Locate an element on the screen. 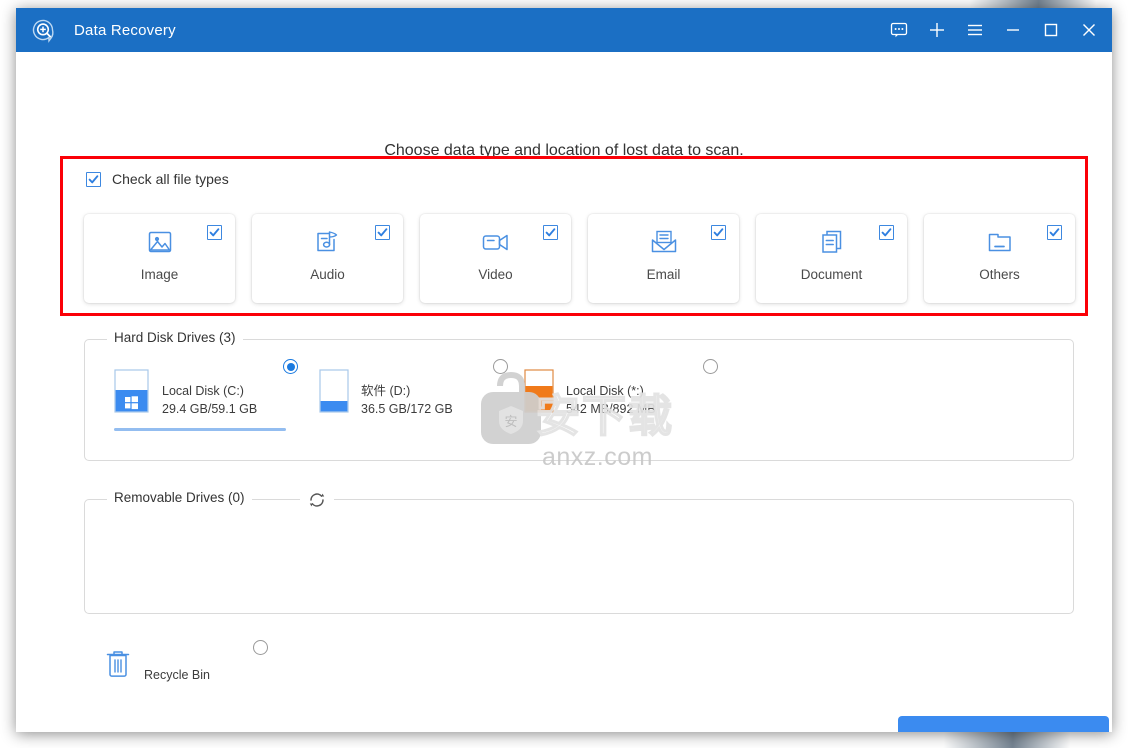 The width and height of the screenshot is (1128, 748). drive-radio-software-d is located at coordinates (500, 366).